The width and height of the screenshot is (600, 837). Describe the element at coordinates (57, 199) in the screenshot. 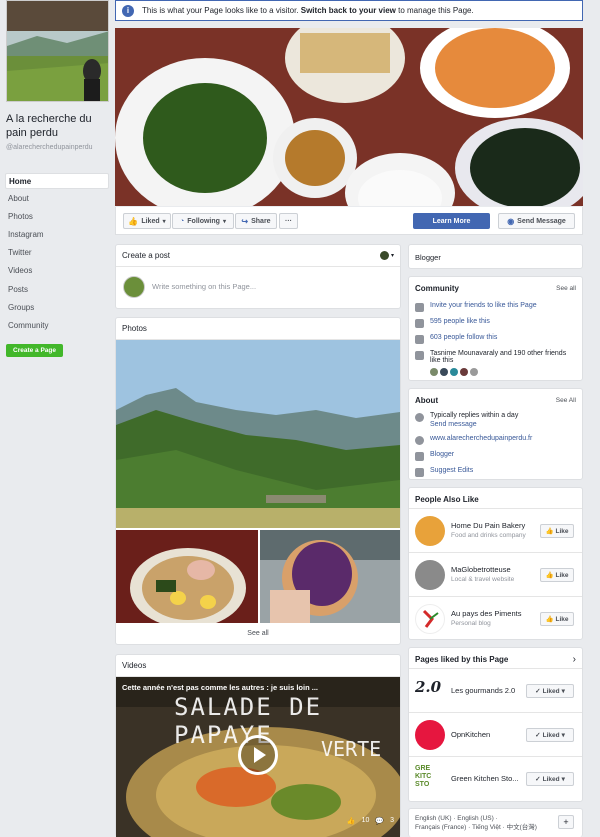

I see `sidebar-item-about: About` at that location.